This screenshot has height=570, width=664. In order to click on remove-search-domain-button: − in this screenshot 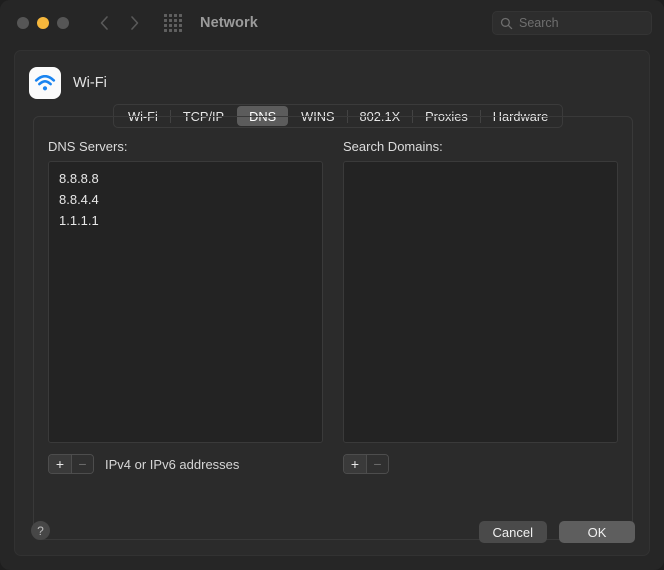, I will do `click(377, 464)`.